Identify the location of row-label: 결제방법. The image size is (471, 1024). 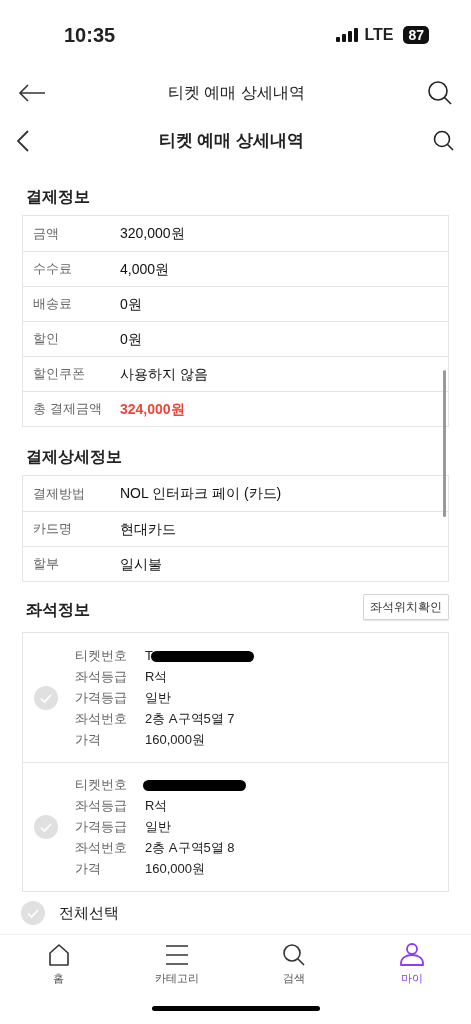
(59, 493).